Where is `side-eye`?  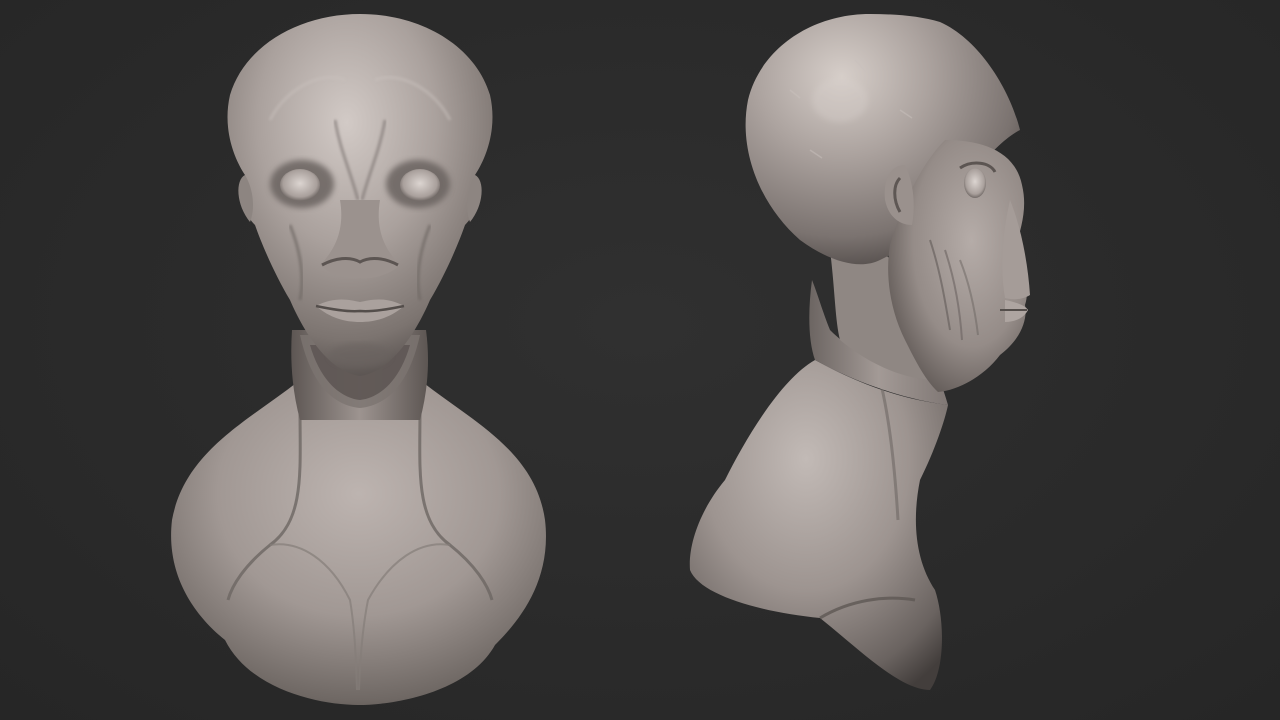 side-eye is located at coordinates (975, 183).